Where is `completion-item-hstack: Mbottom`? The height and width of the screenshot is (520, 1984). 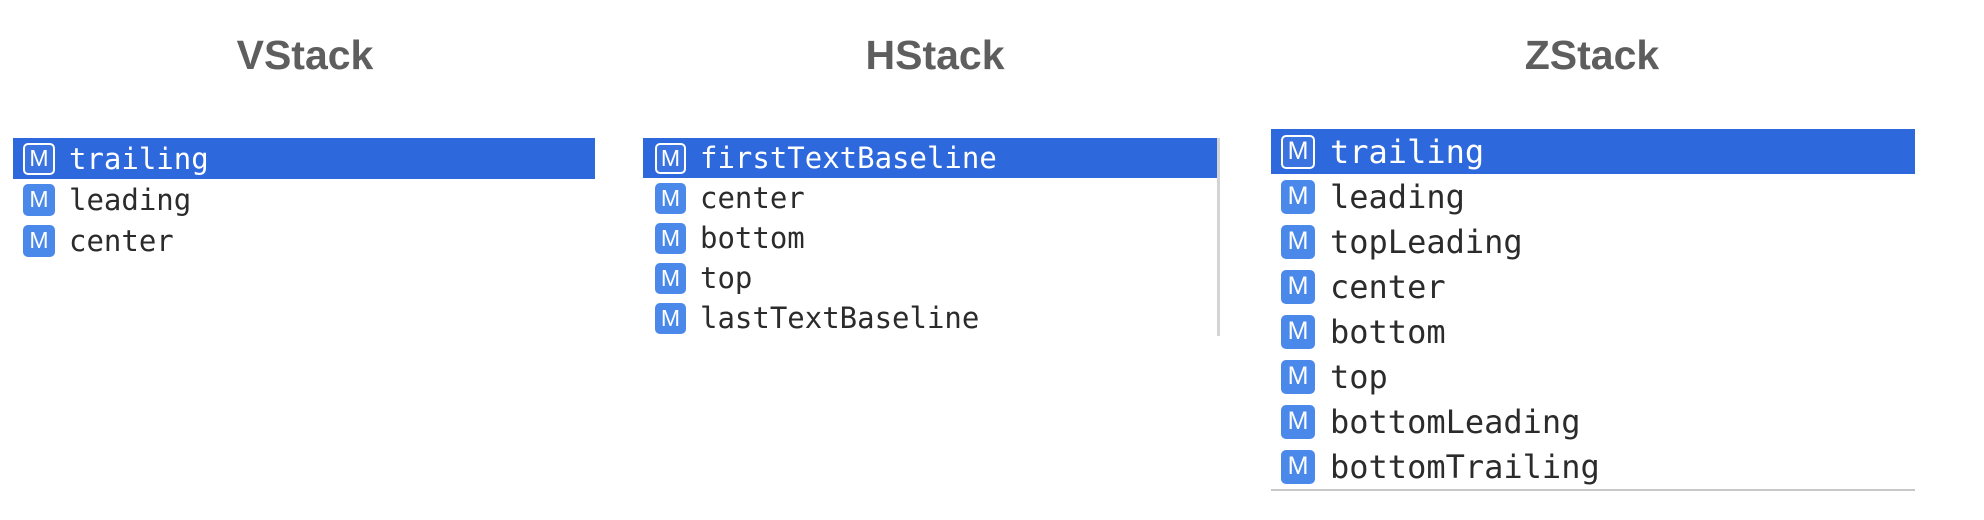 completion-item-hstack: Mbottom is located at coordinates (930, 238).